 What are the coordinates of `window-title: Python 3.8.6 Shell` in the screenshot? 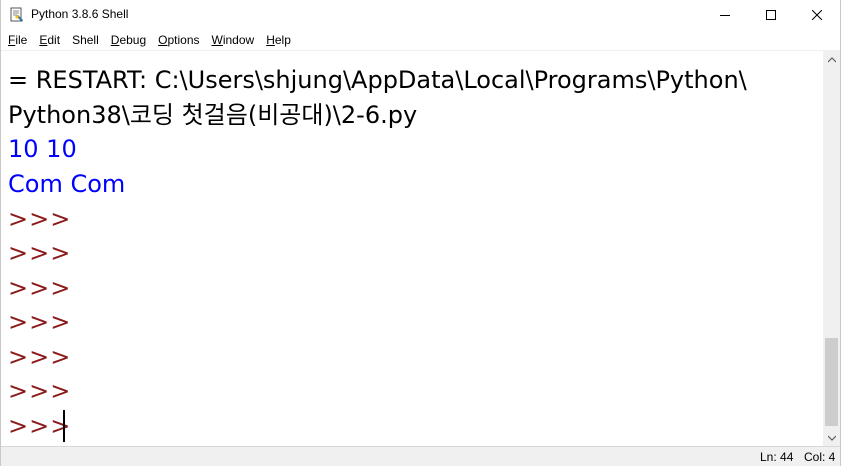 It's located at (80, 14).